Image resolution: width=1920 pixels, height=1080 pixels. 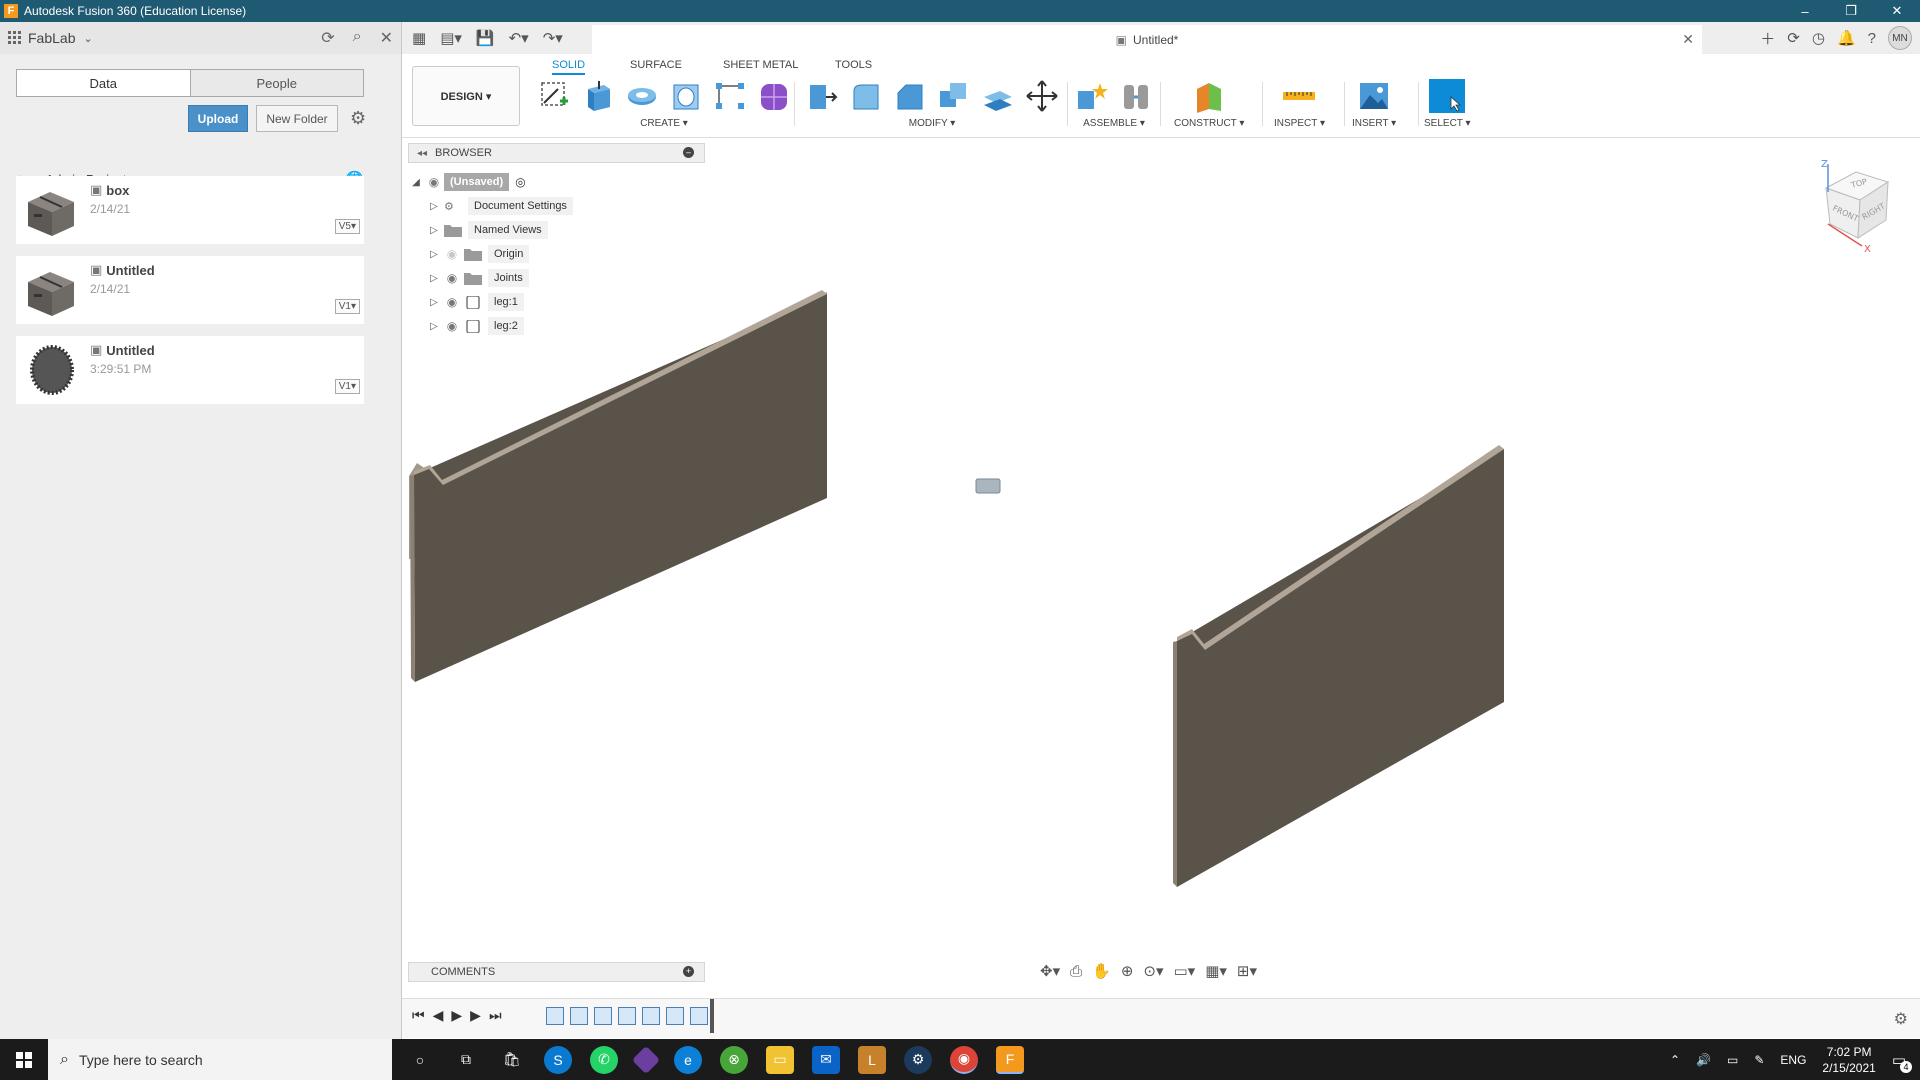 What do you see at coordinates (734, 1059) in the screenshot?
I see `xbox-icon: ⊗` at bounding box center [734, 1059].